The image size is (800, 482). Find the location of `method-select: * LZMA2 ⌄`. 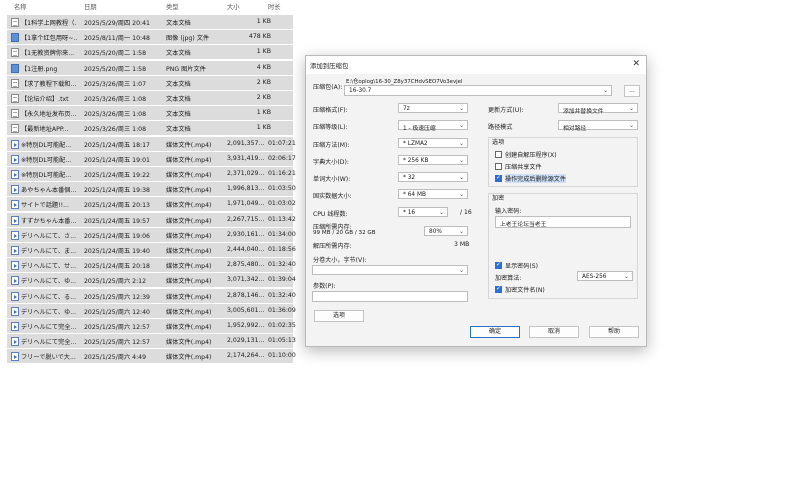

method-select: * LZMA2 ⌄ is located at coordinates (433, 143).